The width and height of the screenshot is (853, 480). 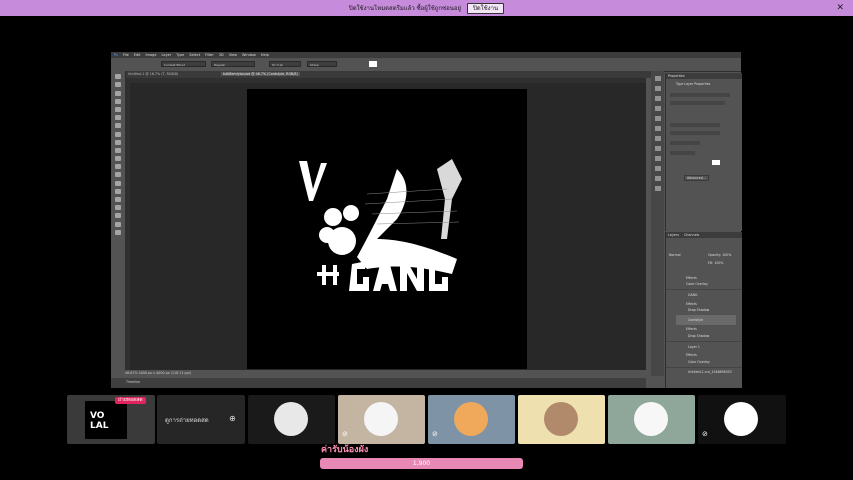 I want to click on blend-mode-select: Normal, so click(x=675, y=255).